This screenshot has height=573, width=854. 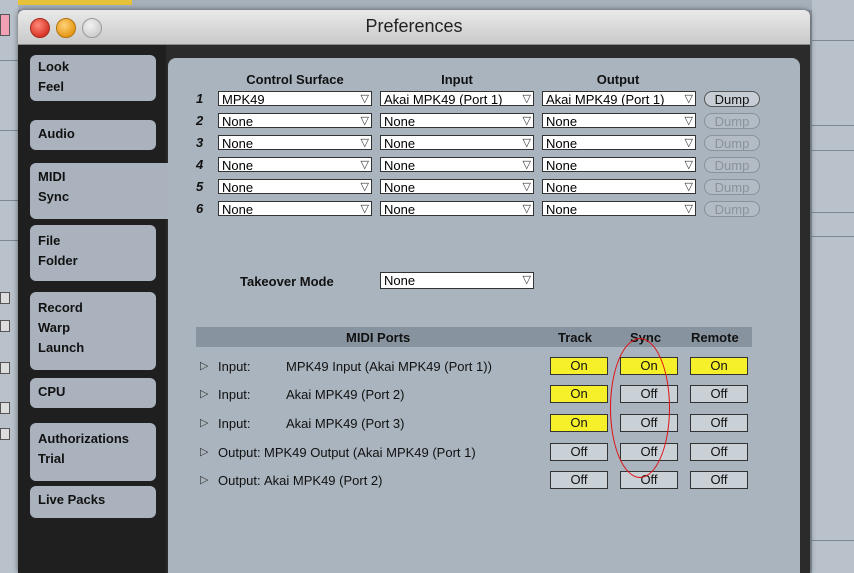 I want to click on tab-label: Audio, so click(x=56, y=133).